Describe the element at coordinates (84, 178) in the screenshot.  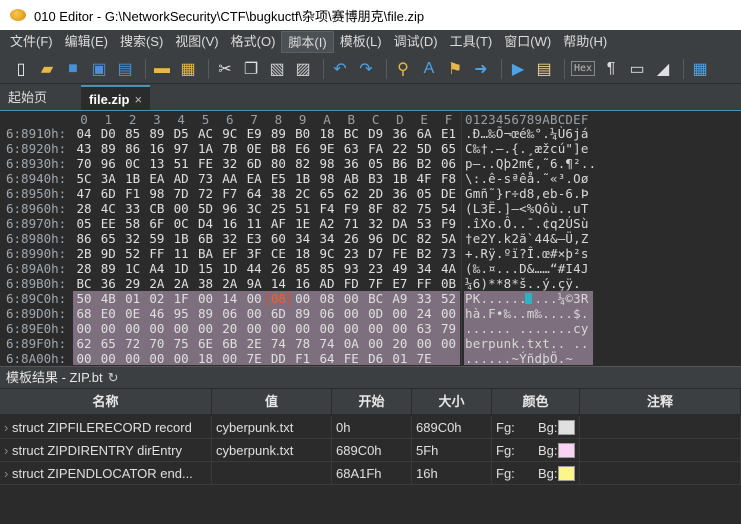
I see `hex-byte: 5C` at that location.